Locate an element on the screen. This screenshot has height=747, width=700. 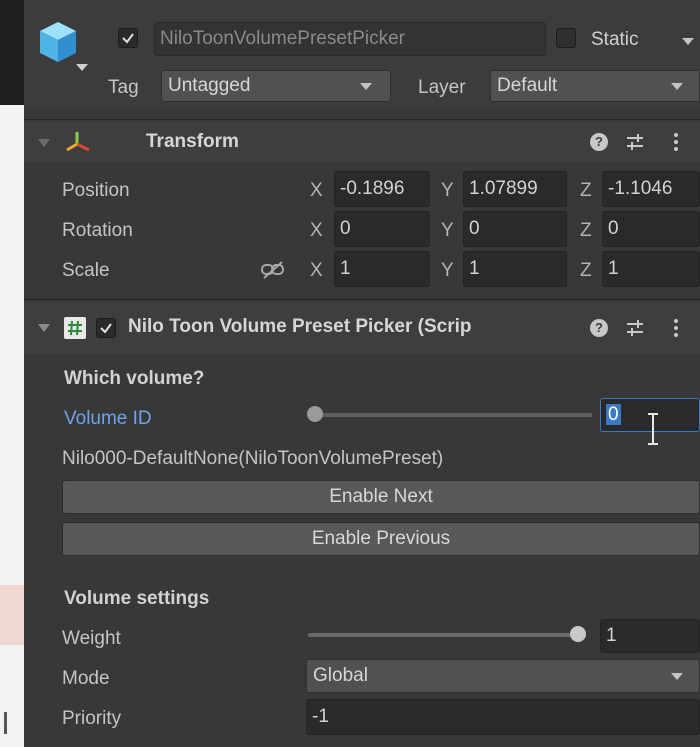
scene-view-object is located at coordinates (12, 615).